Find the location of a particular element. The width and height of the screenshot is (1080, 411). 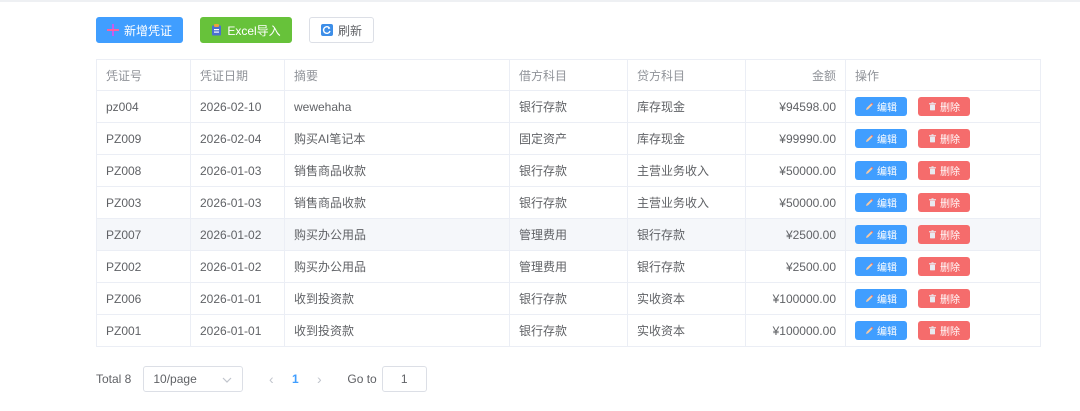

toolbar: 新增凭证 Excel导入 刷新 is located at coordinates (235, 30).